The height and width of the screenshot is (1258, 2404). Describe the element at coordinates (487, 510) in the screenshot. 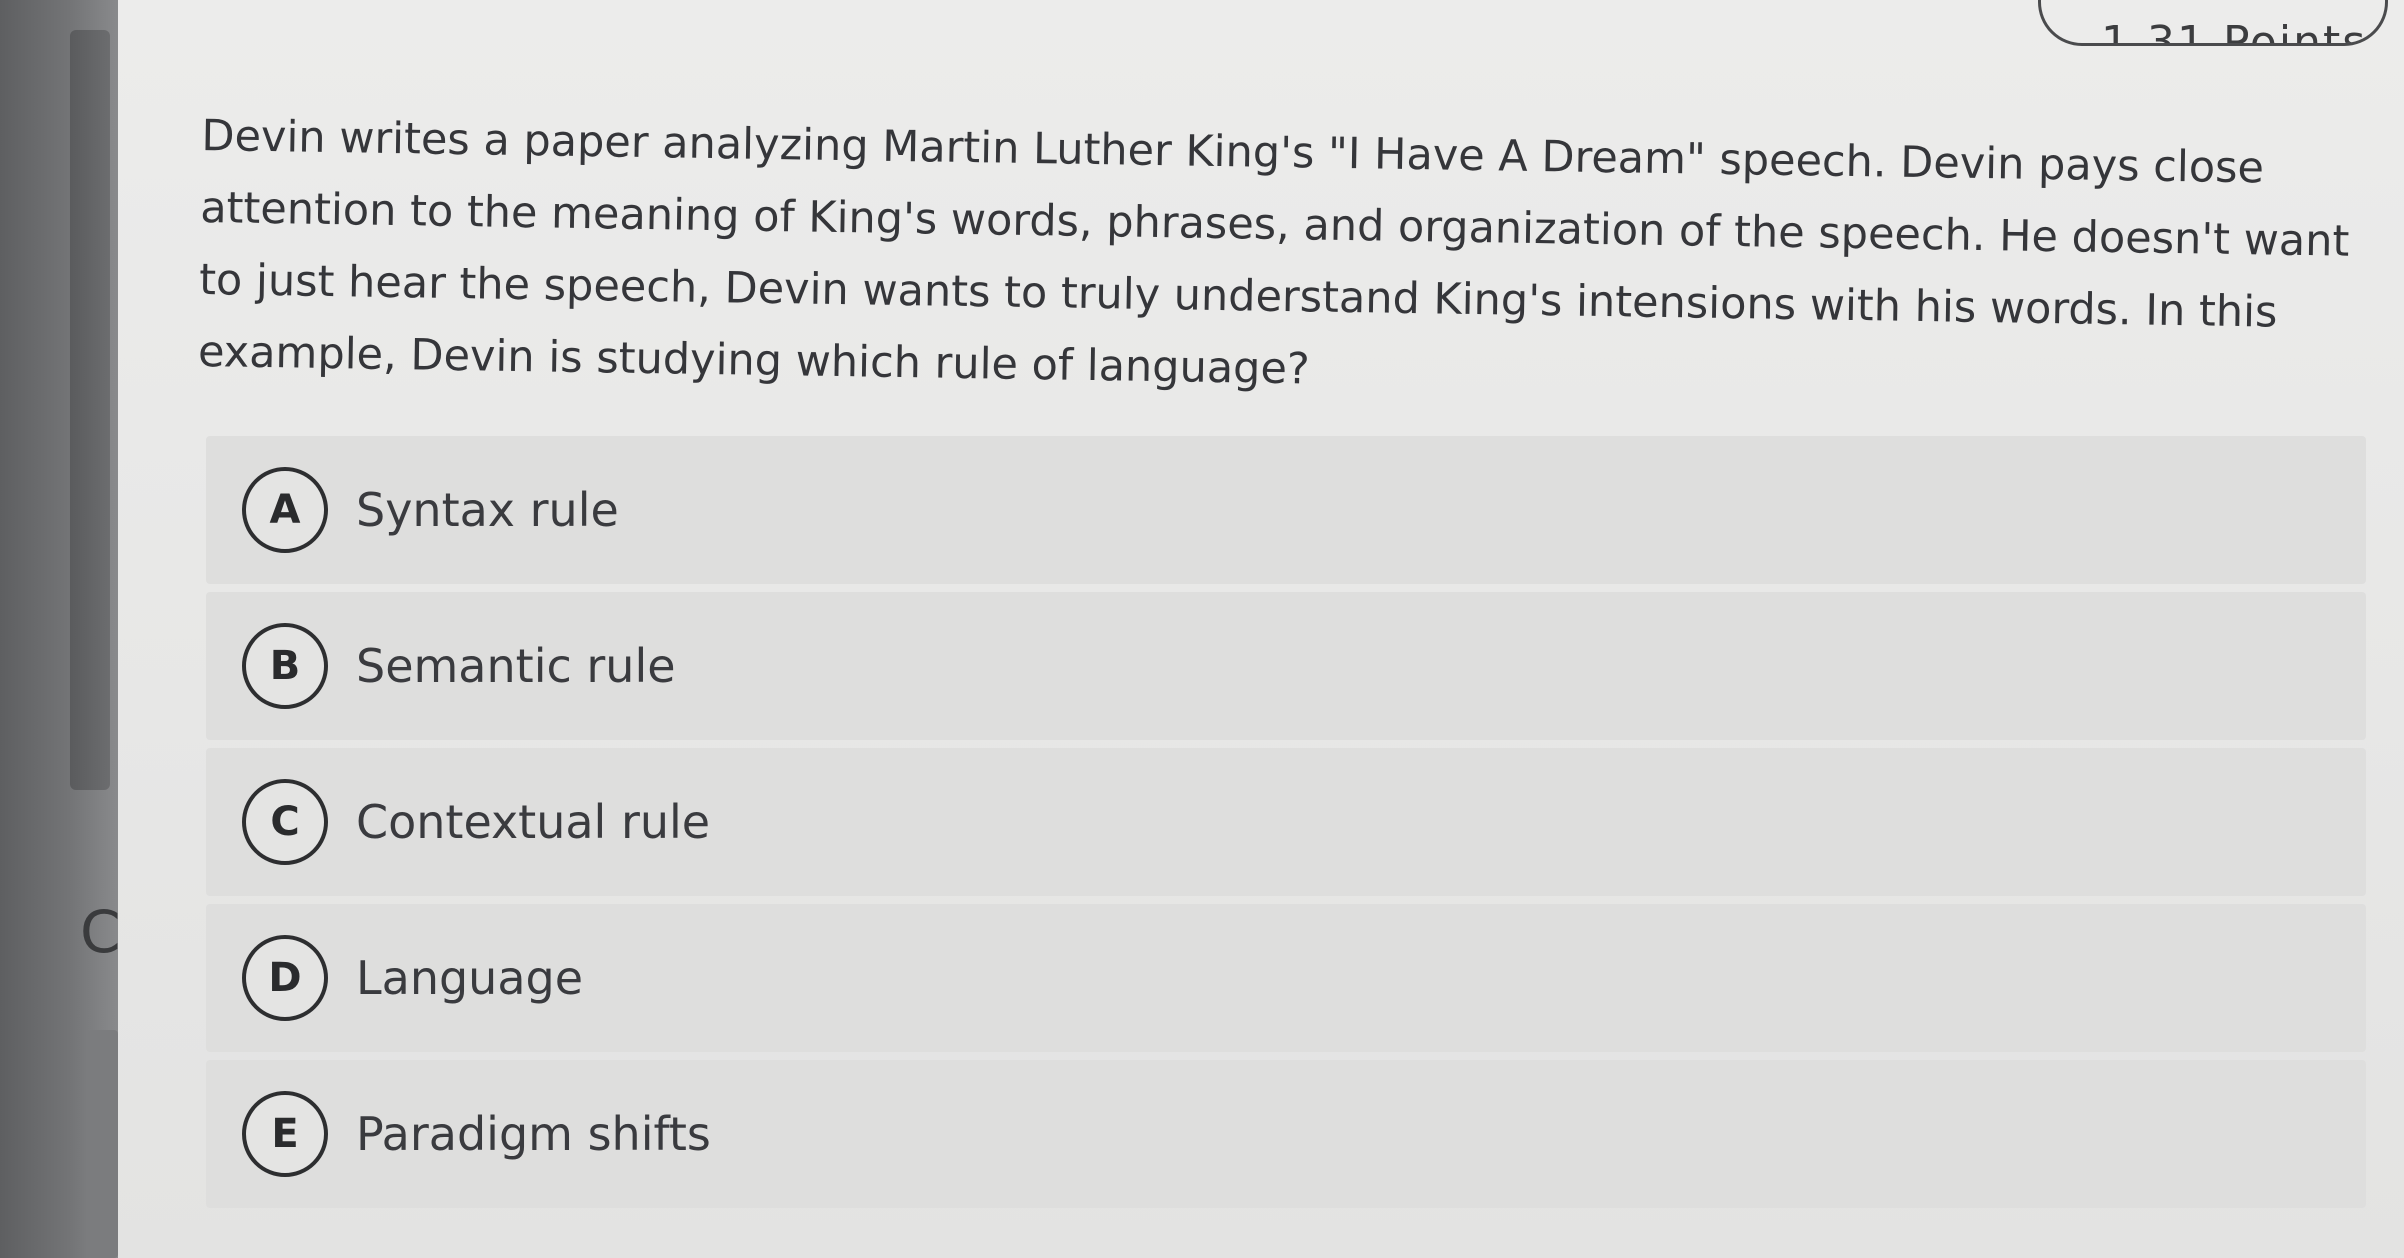

I see `choice-label-a: Syntax rule` at that location.